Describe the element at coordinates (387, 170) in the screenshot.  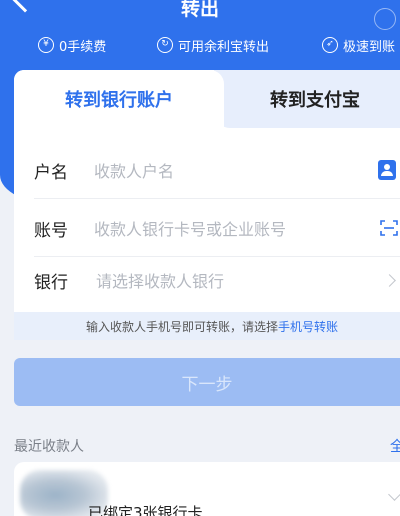
I see `contacts-icon` at that location.